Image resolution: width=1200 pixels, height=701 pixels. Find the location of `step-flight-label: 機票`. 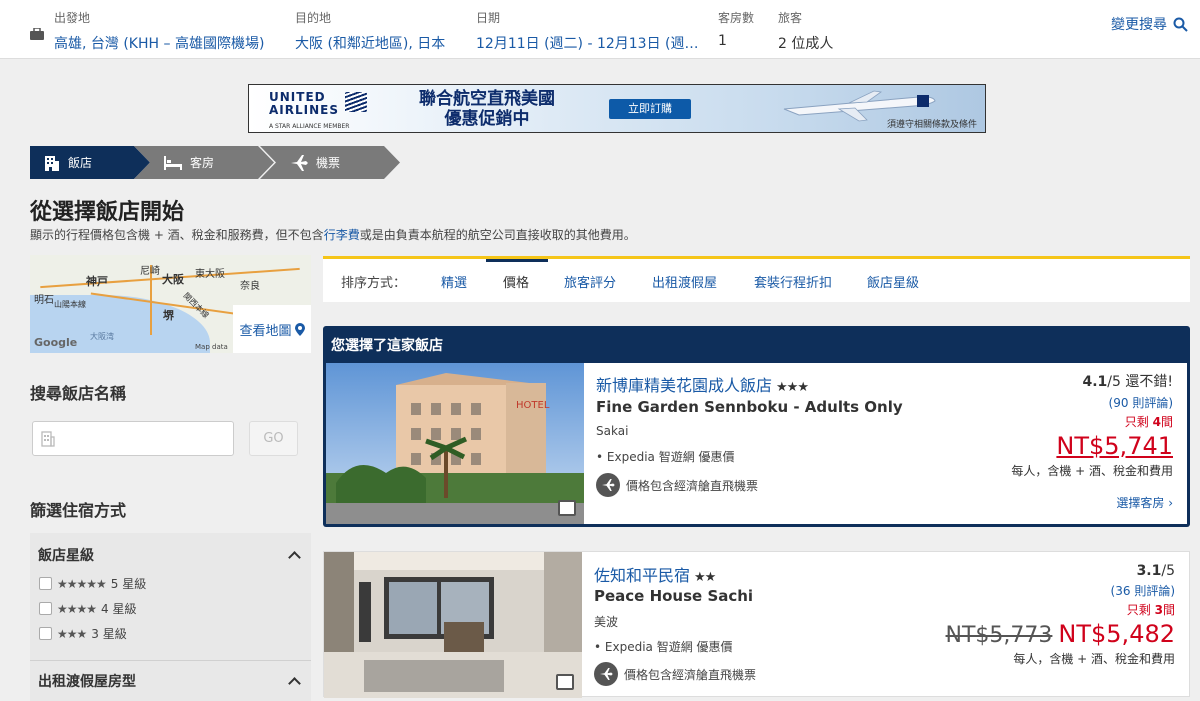

step-flight-label: 機票 is located at coordinates (328, 163).